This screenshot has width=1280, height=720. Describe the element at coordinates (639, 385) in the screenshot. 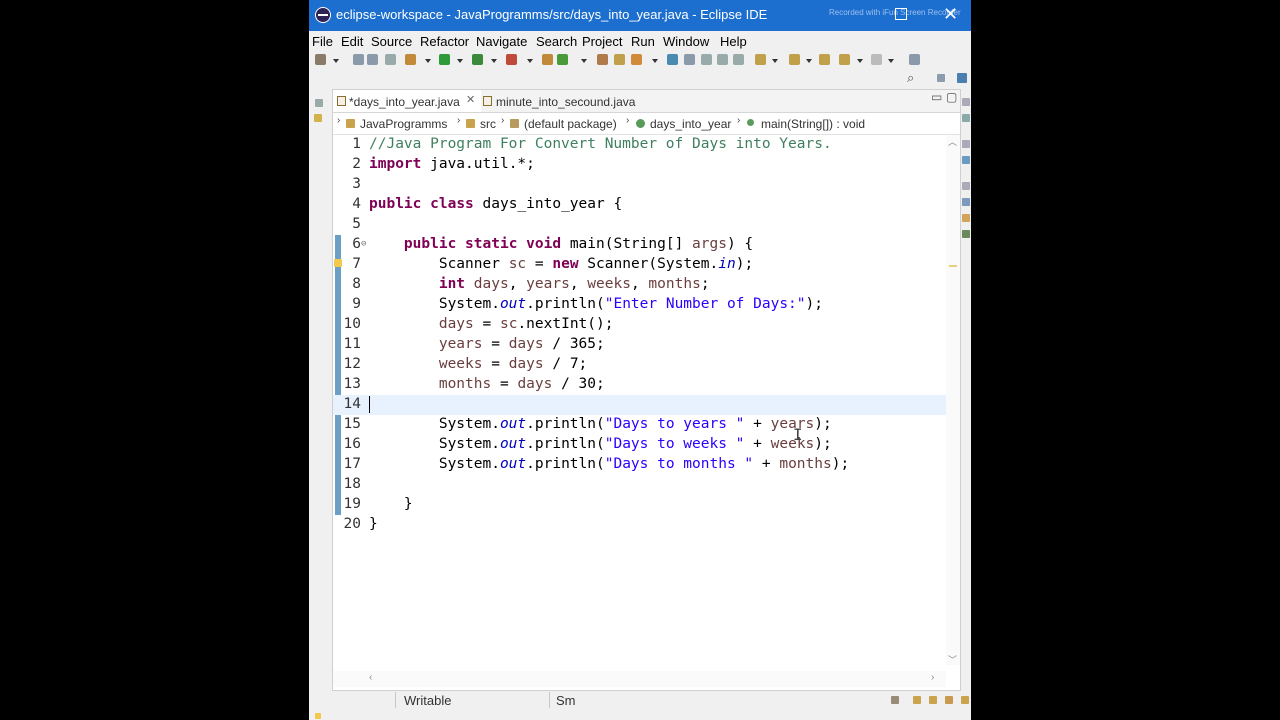

I see `code-line: 13 months = days / 30;` at that location.